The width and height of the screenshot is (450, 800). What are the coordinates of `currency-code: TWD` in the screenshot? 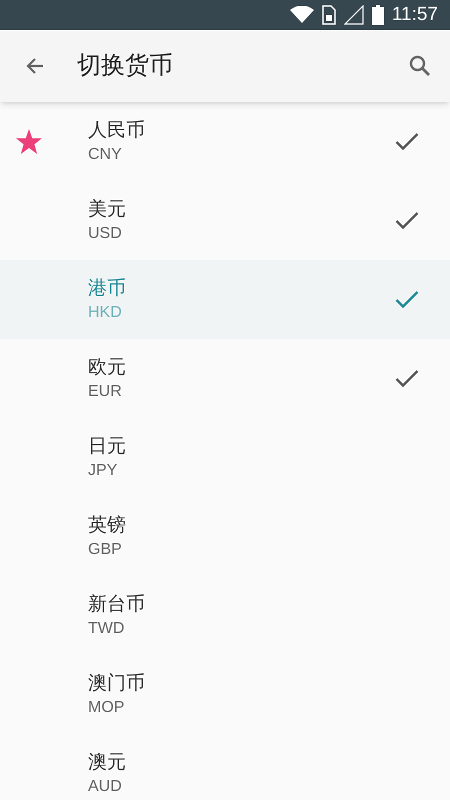 It's located at (107, 628).